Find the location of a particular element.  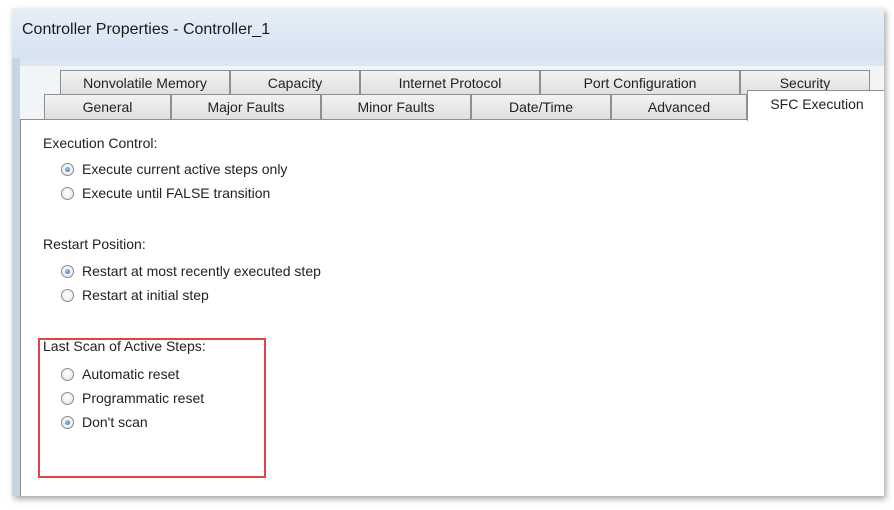

radio-label: Execute current active steps only is located at coordinates (185, 169).